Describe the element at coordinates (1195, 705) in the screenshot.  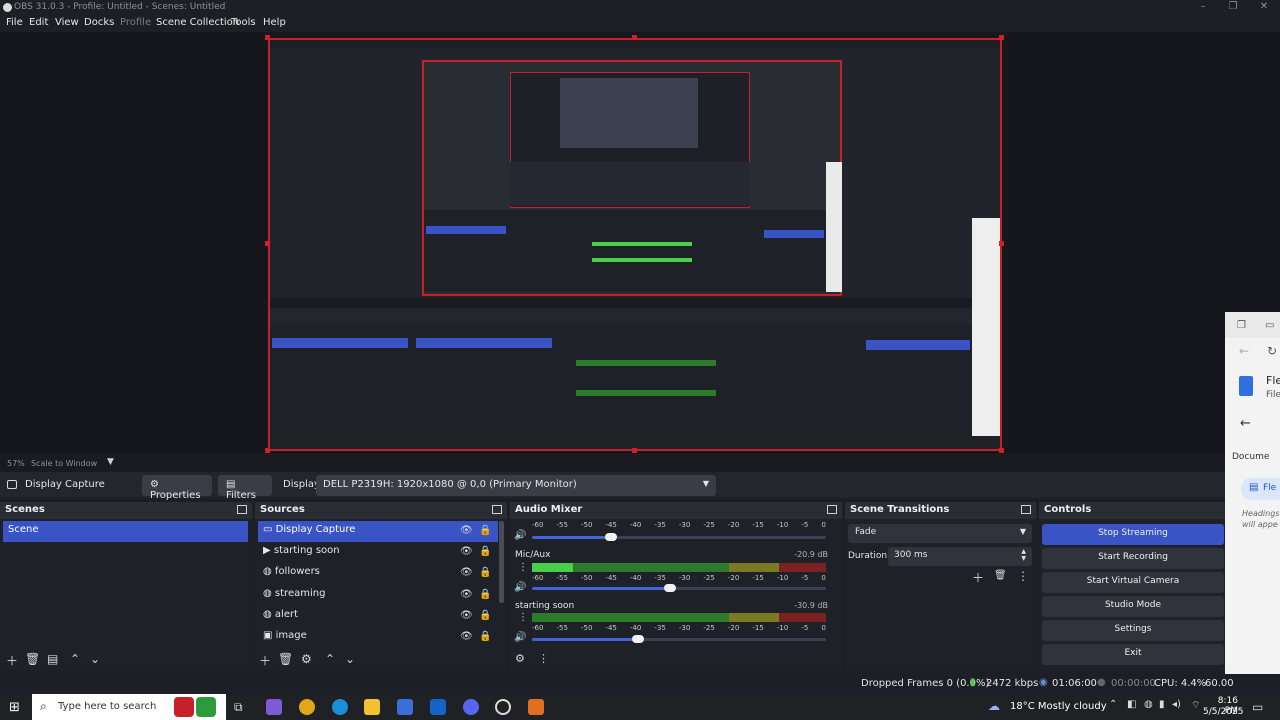
I see `wifi-icon: ⌔` at that location.